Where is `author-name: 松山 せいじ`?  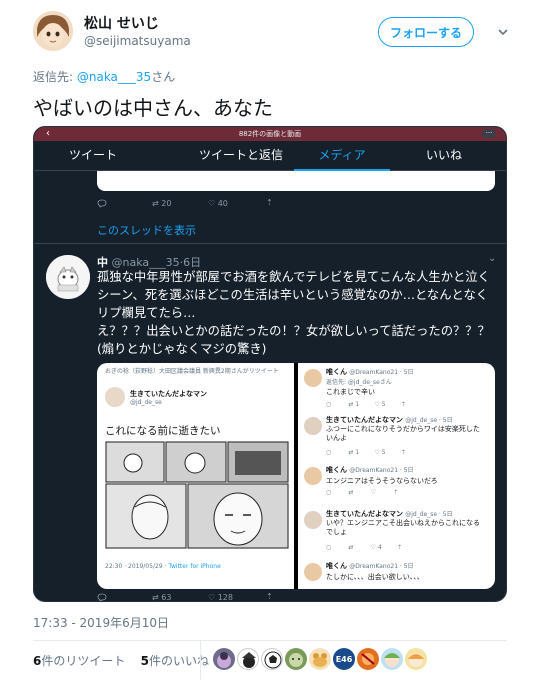 author-name: 松山 せいじ is located at coordinates (121, 23).